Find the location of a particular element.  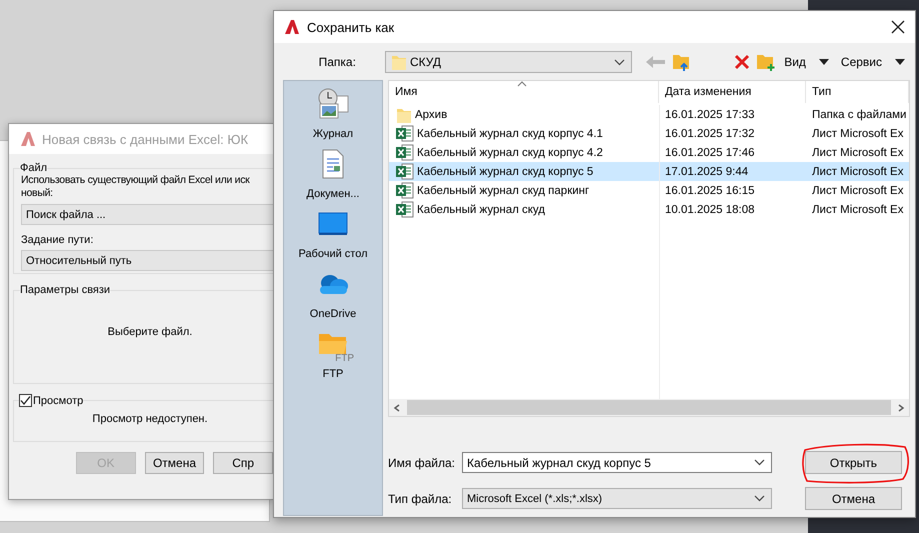

toolbar-menu: Вид is located at coordinates (806, 62).